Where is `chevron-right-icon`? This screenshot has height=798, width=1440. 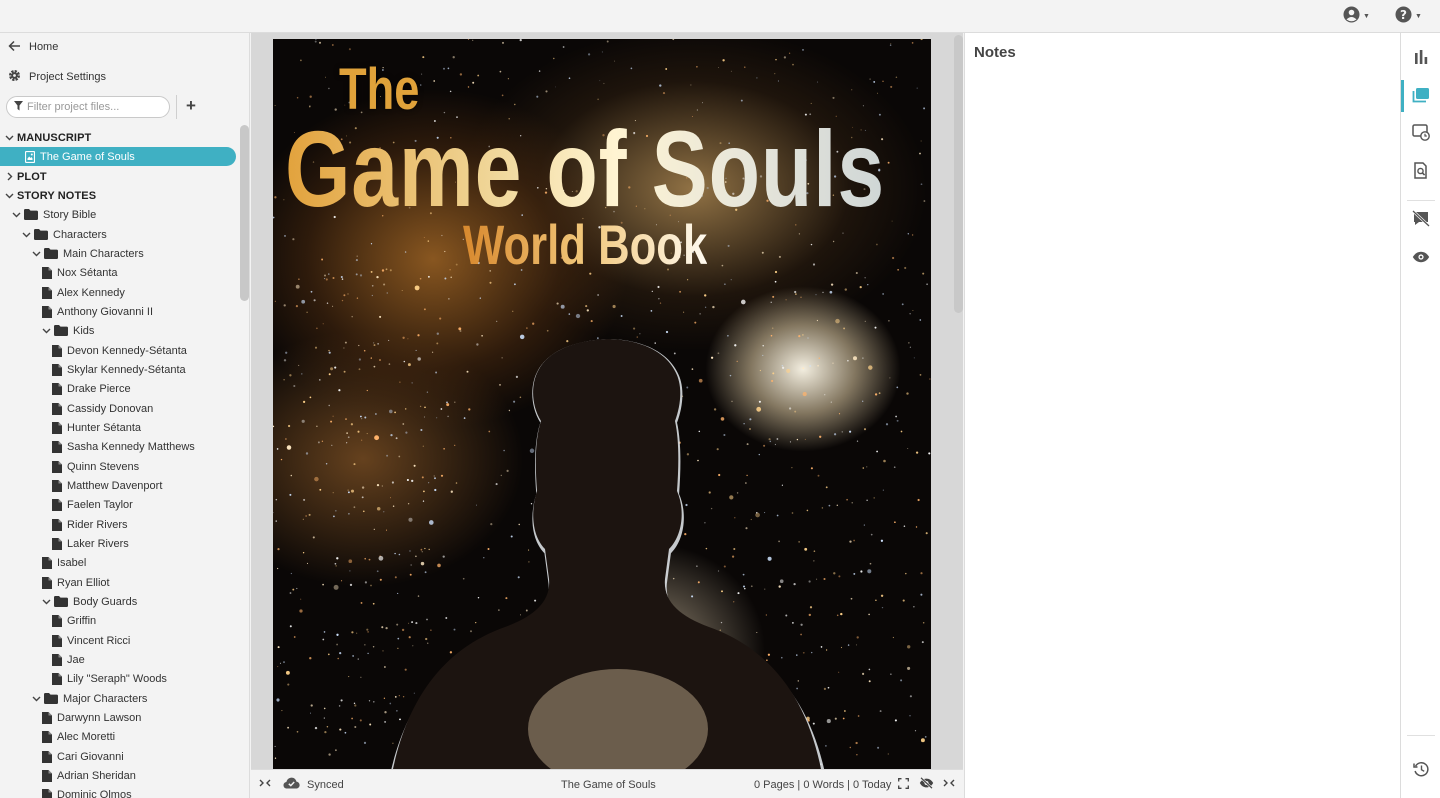
chevron-right-icon is located at coordinates (9, 176).